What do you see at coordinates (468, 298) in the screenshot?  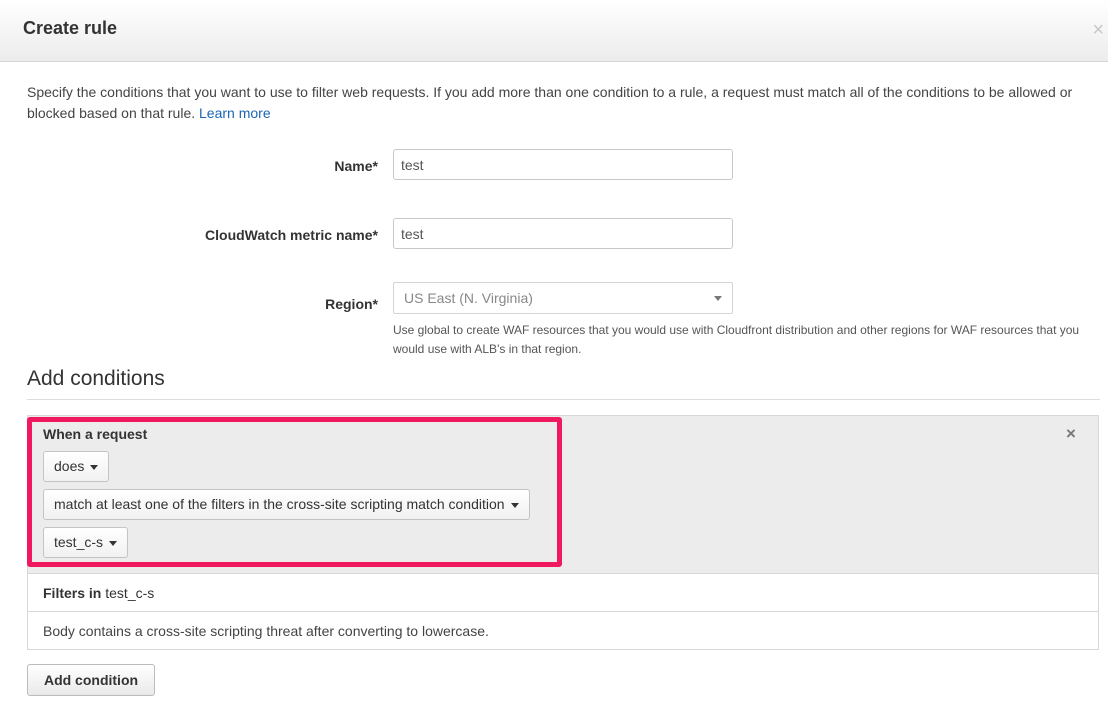 I see `region-selected-value: US East (N. Virginia)` at bounding box center [468, 298].